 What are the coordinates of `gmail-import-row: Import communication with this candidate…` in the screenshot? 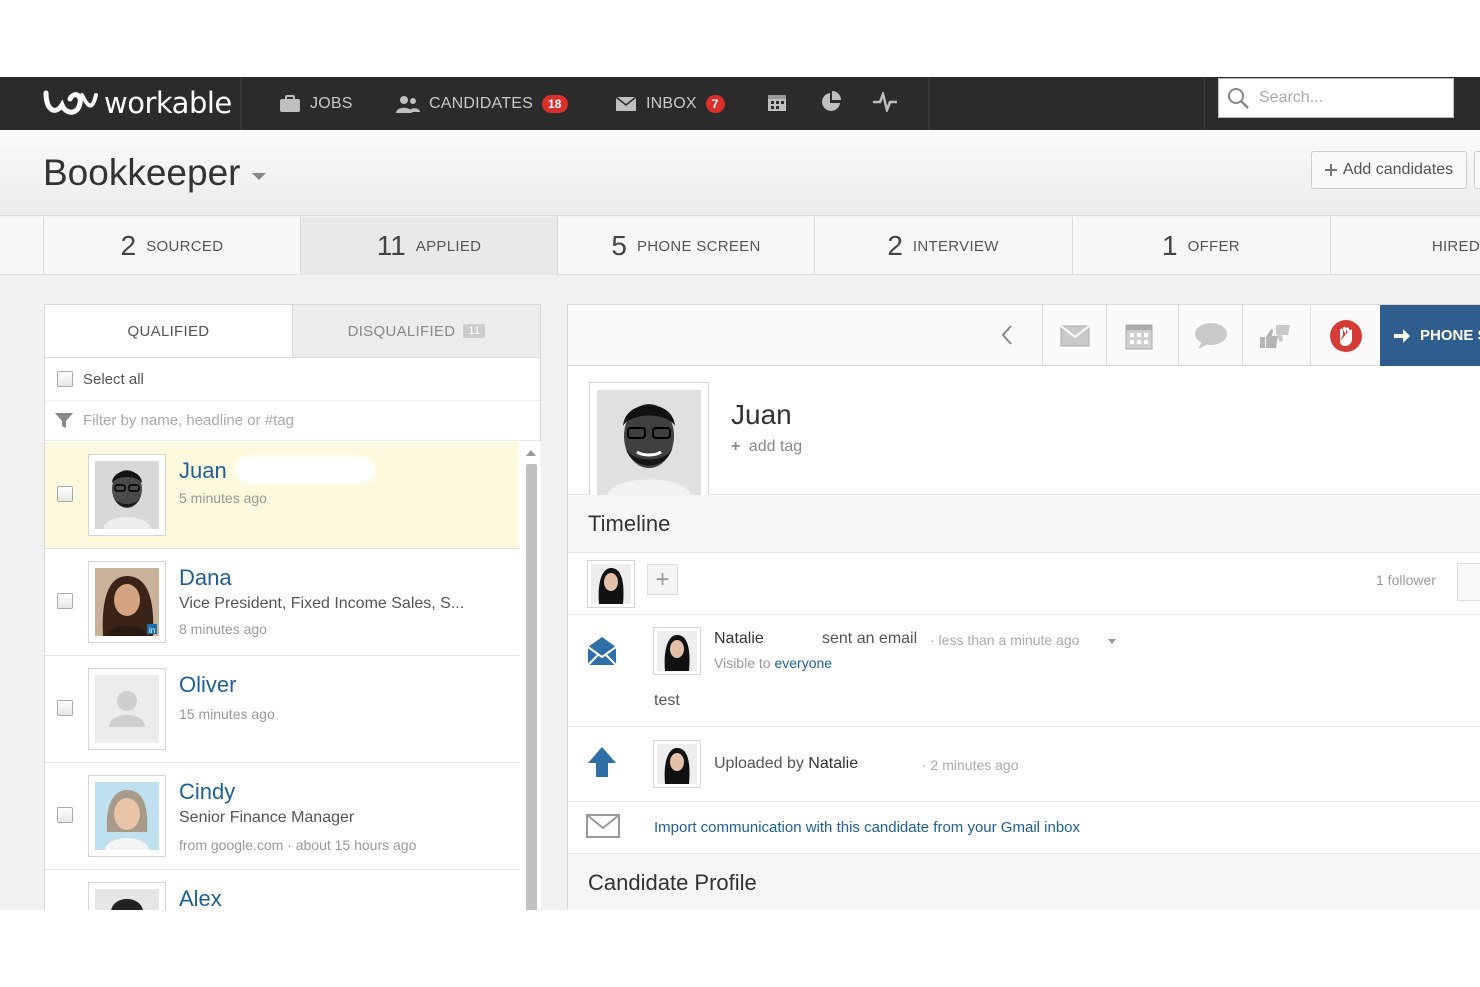 It's located at (1024, 828).